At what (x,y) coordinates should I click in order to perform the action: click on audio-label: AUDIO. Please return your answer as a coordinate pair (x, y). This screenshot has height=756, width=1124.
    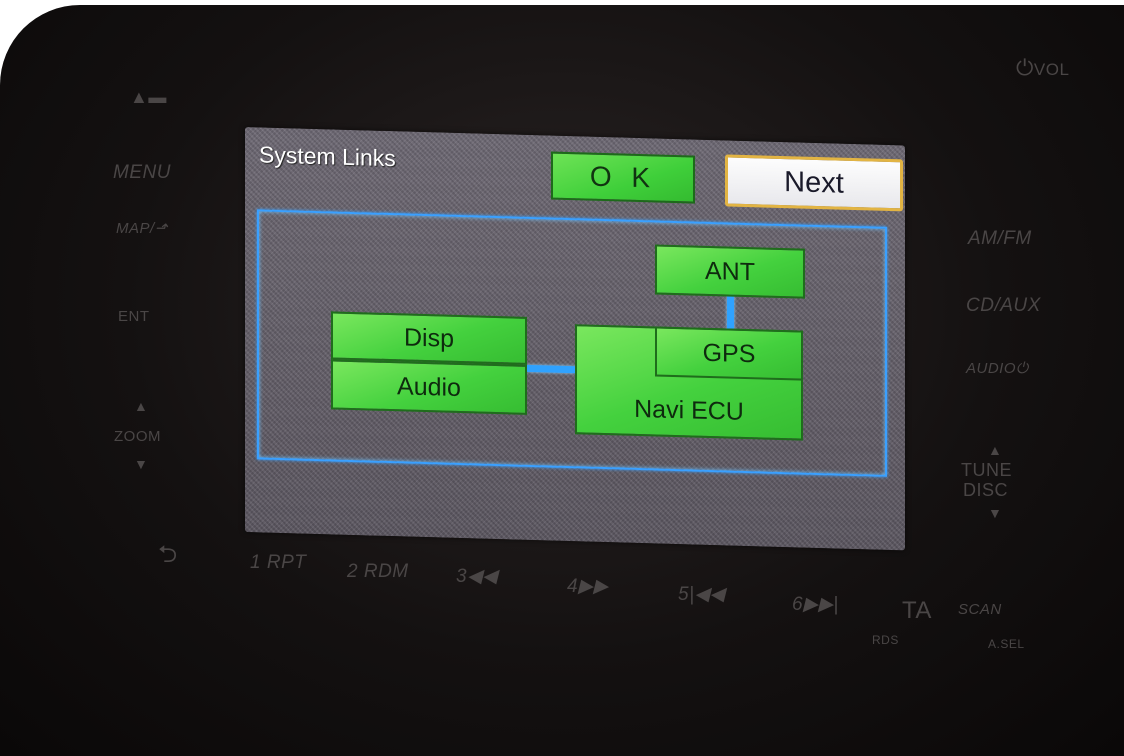
    Looking at the image, I should click on (991, 368).